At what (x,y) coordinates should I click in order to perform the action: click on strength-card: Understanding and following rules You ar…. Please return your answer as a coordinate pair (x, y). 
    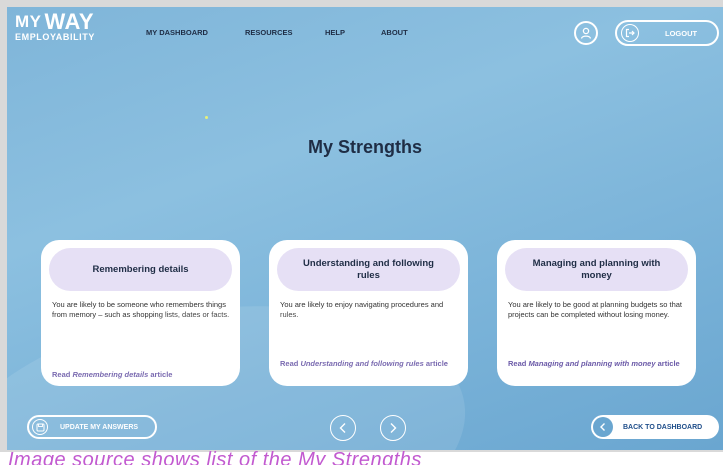
    Looking at the image, I should click on (368, 313).